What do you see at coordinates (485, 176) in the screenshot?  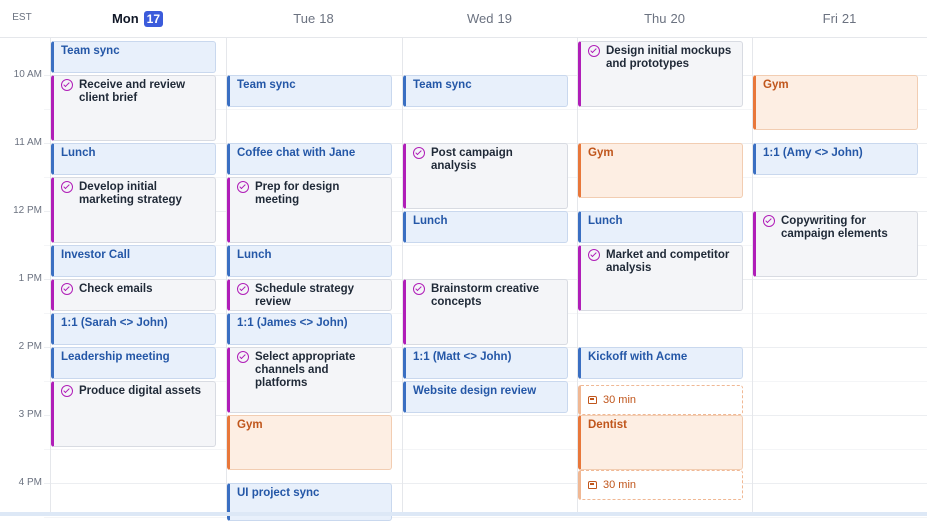 I see `task-card: Post campaign analysis` at bounding box center [485, 176].